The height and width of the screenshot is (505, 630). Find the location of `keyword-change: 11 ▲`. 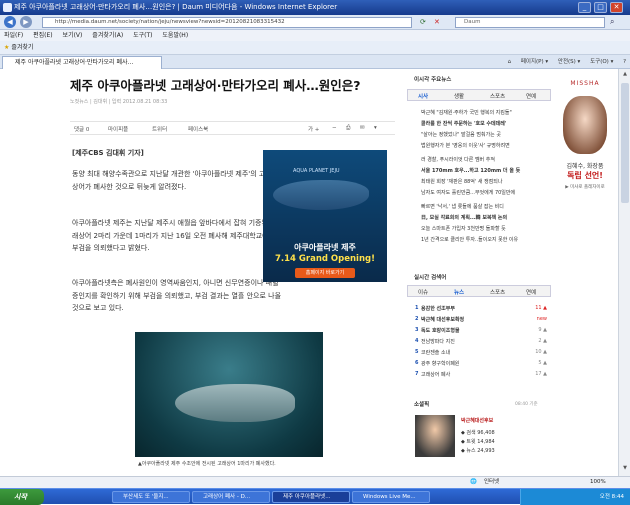

keyword-change: 11 ▲ is located at coordinates (541, 308).